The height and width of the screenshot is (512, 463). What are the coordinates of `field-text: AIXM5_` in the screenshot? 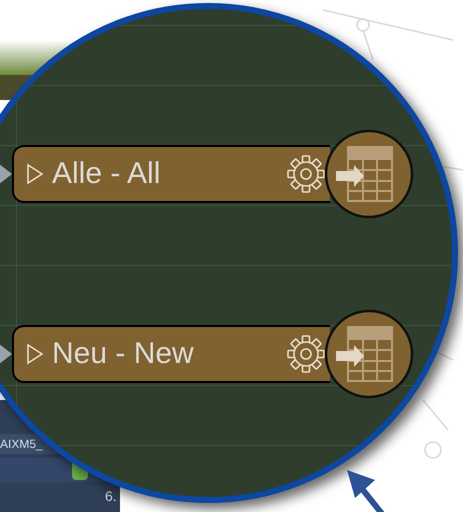 It's located at (21, 444).